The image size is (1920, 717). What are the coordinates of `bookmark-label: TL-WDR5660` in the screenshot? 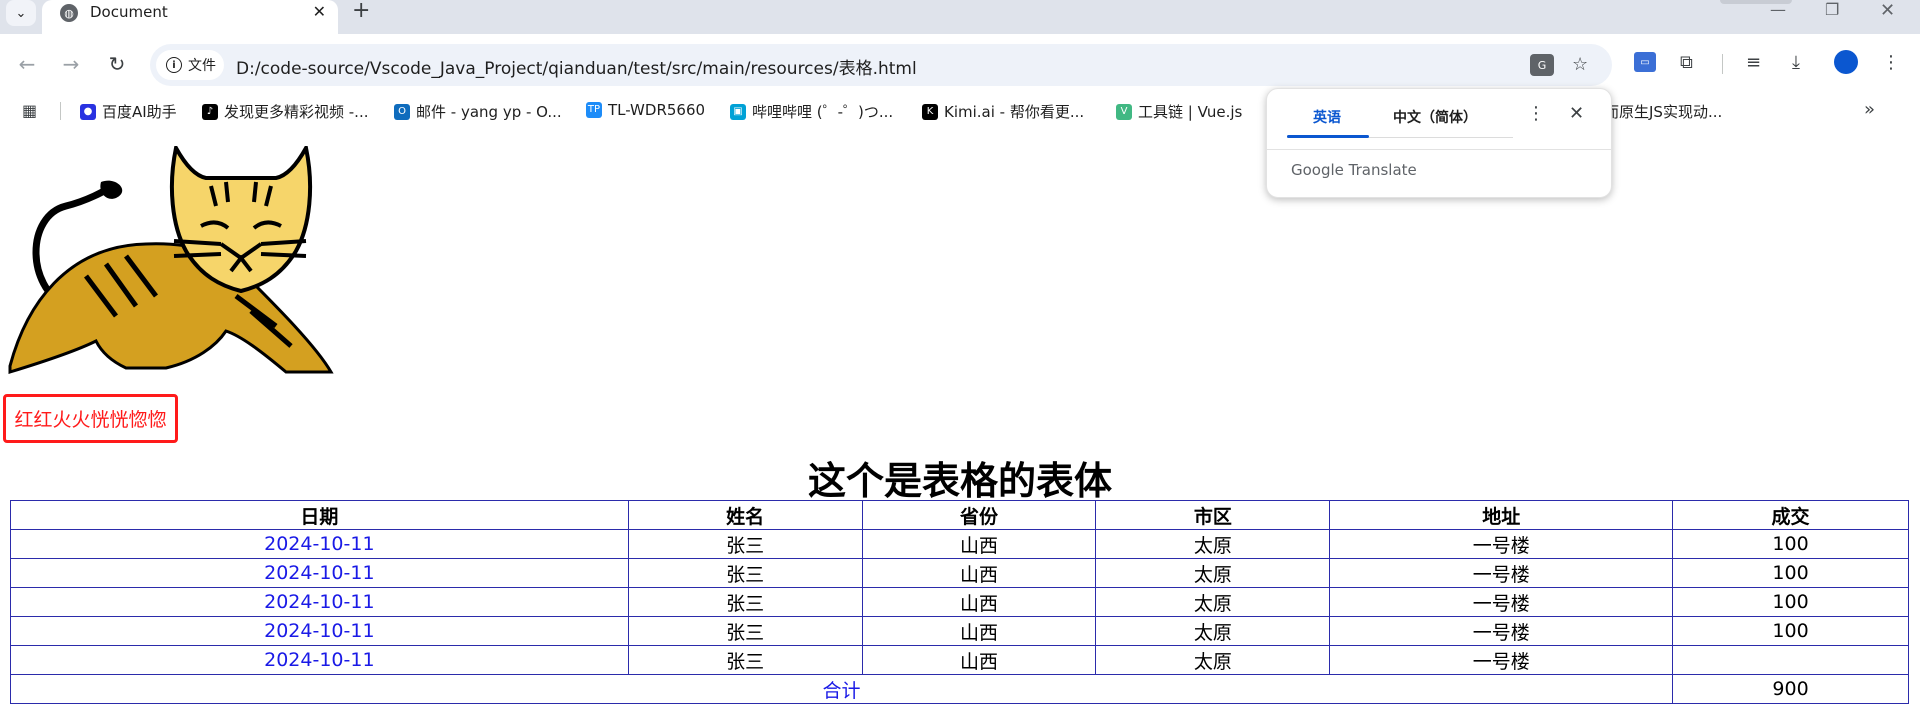 It's located at (657, 110).